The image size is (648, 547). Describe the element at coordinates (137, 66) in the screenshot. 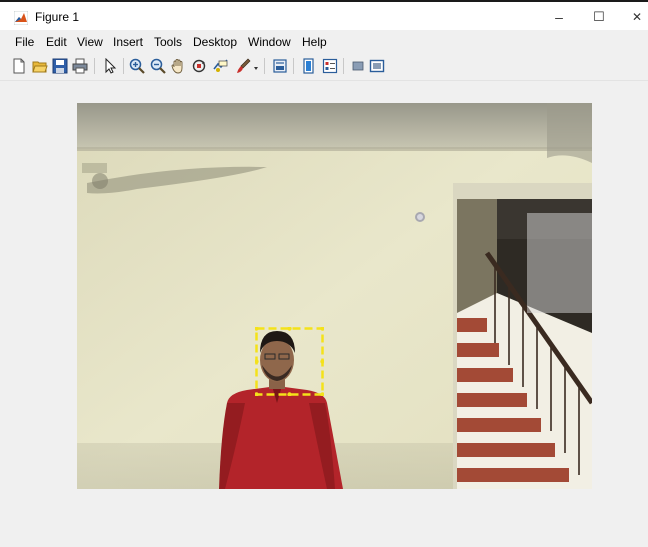

I see `zoom-in-icon` at that location.